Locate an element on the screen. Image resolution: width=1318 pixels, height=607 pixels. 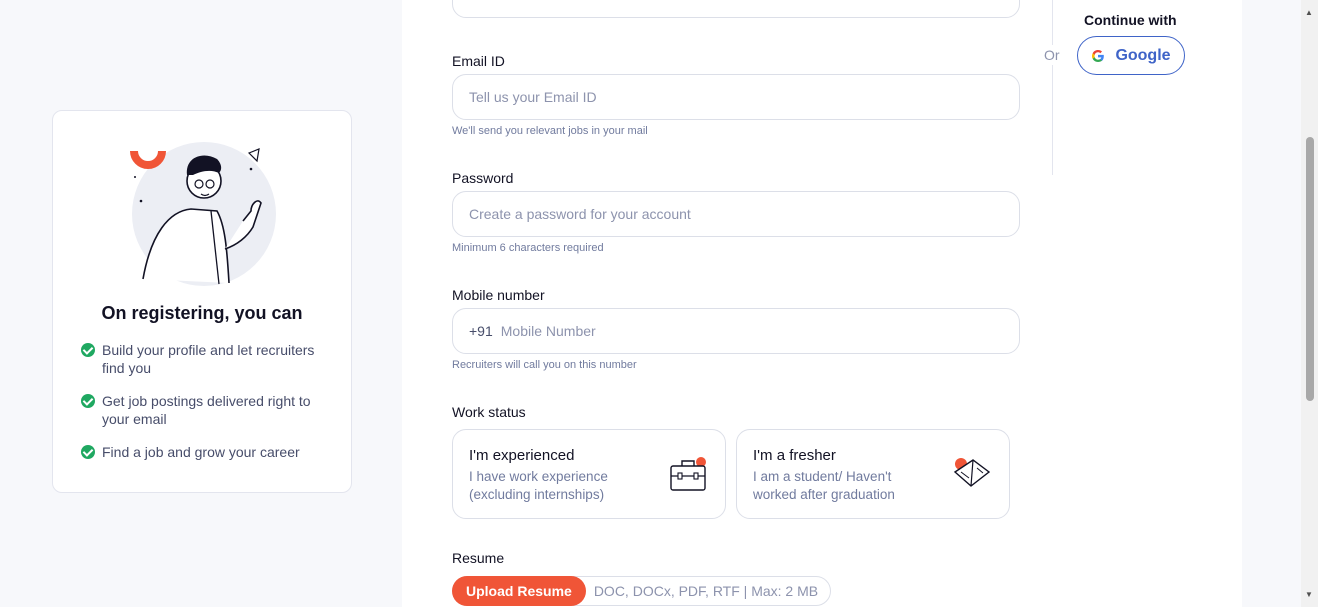
google-signin-button: Google is located at coordinates (1131, 55).